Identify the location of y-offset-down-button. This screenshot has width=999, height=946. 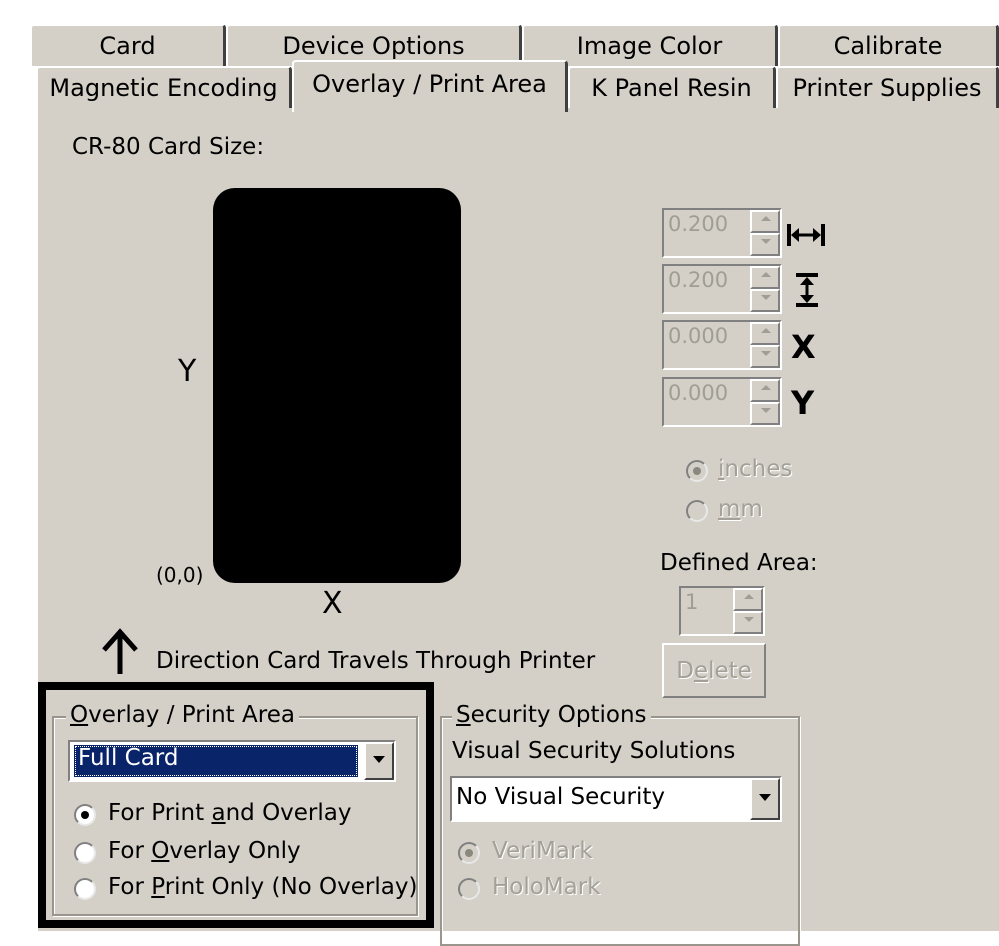
(765, 413).